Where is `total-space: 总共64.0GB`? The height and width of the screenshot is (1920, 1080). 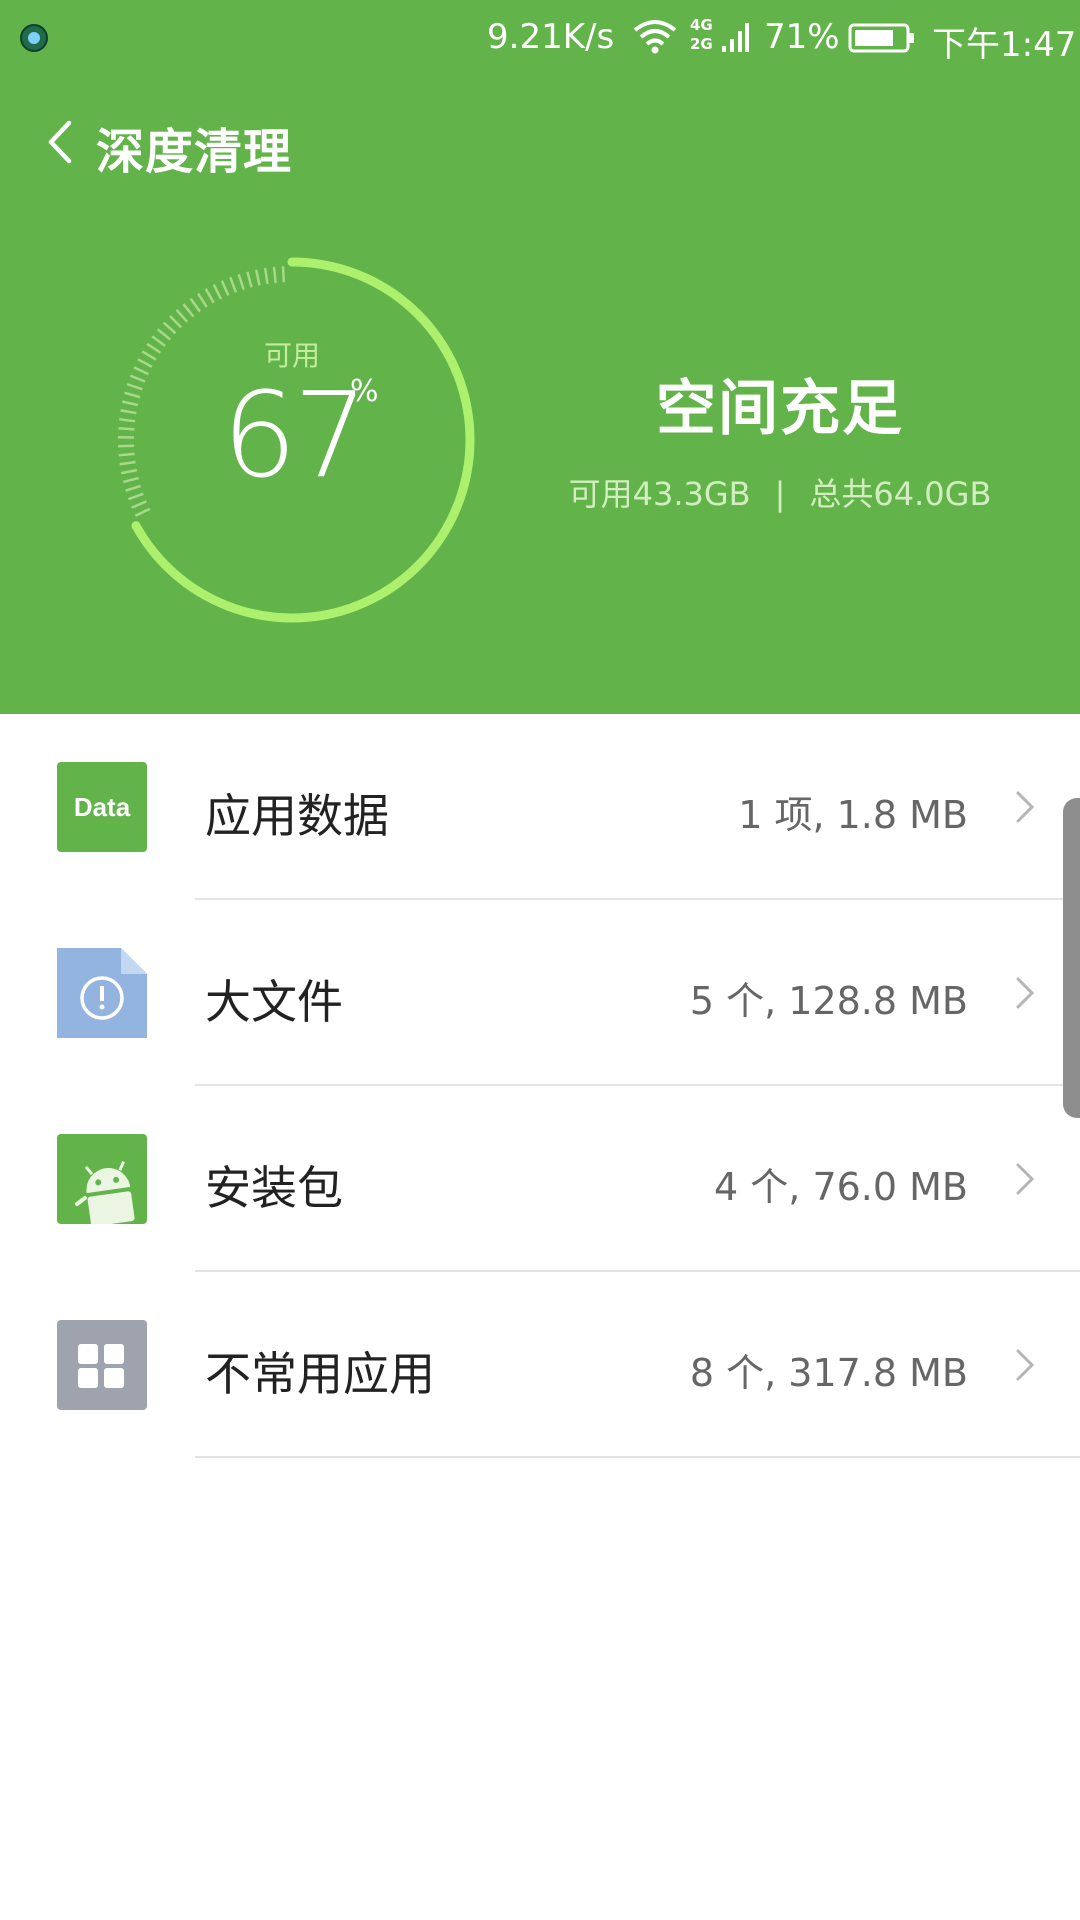 total-space: 总共64.0GB is located at coordinates (900, 494).